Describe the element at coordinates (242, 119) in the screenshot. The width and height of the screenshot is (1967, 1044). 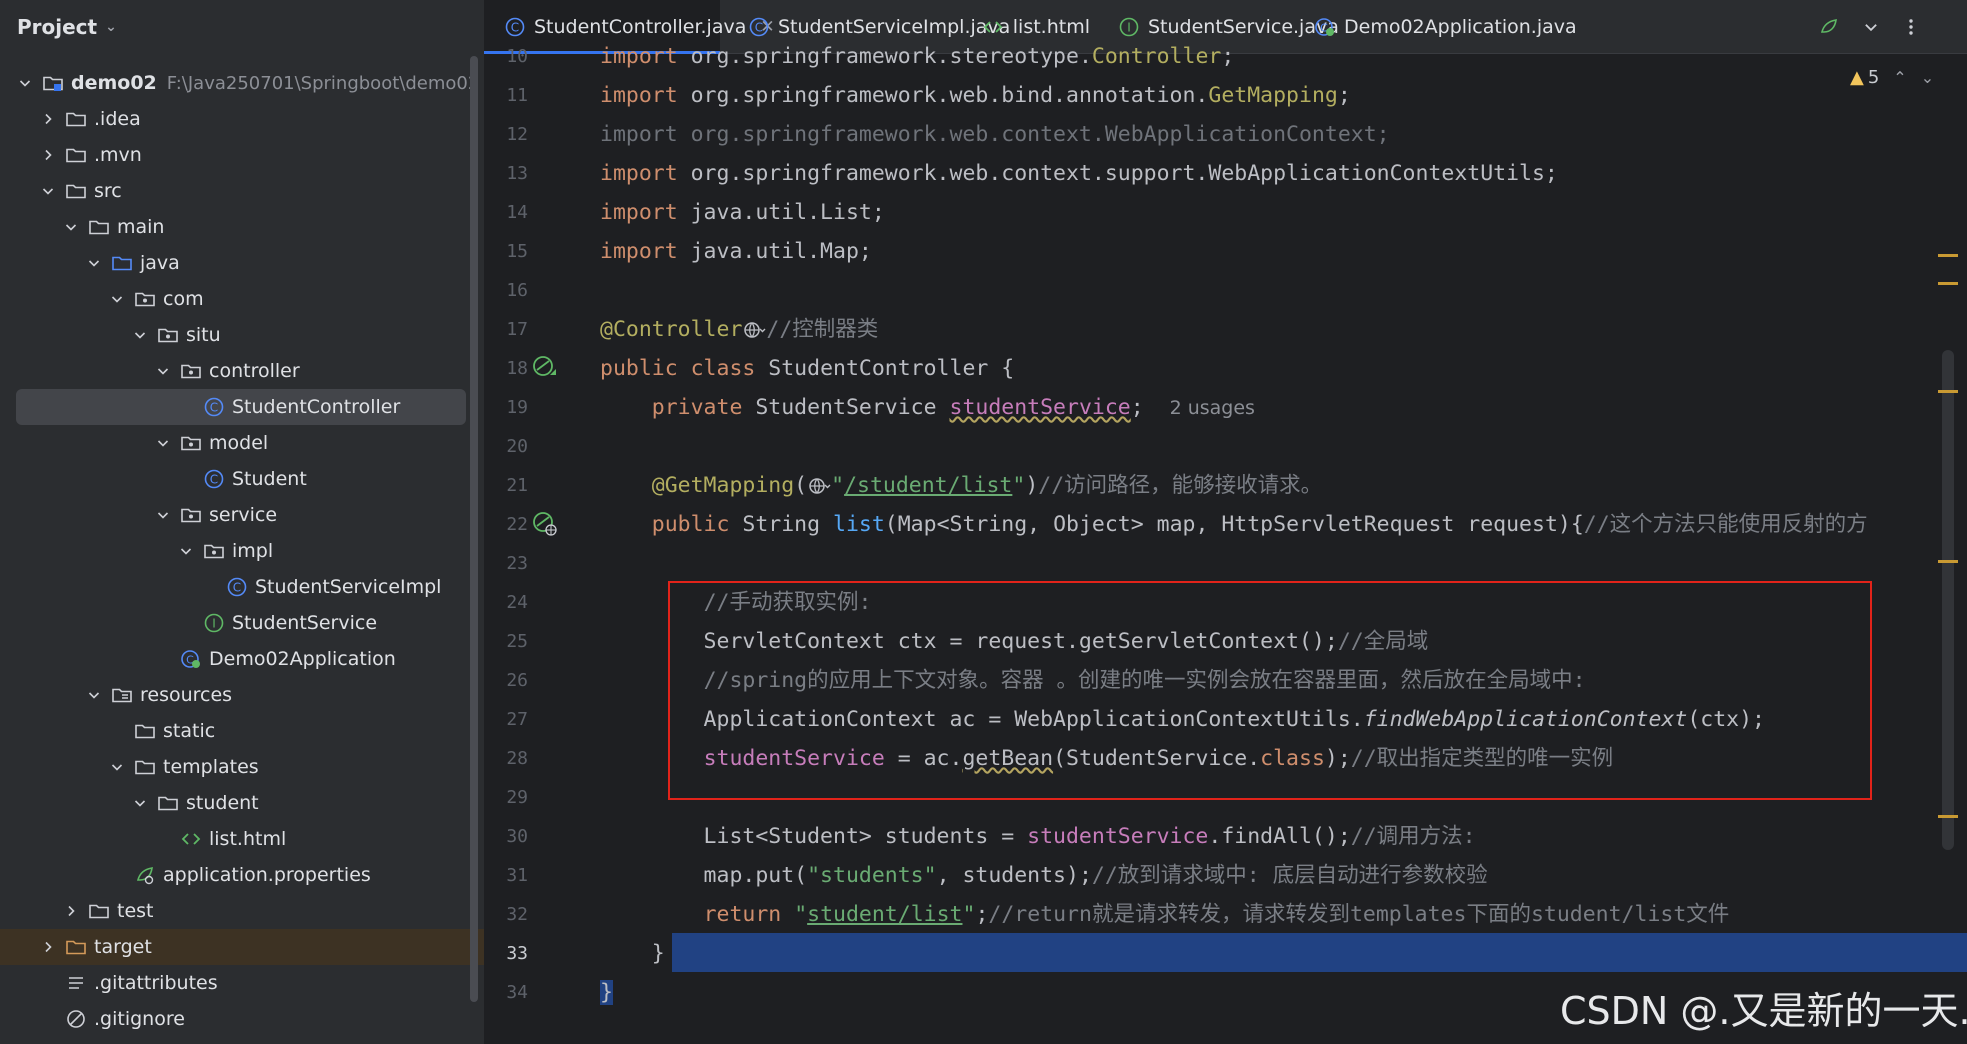
I see `tree-item-idea: .idea` at that location.